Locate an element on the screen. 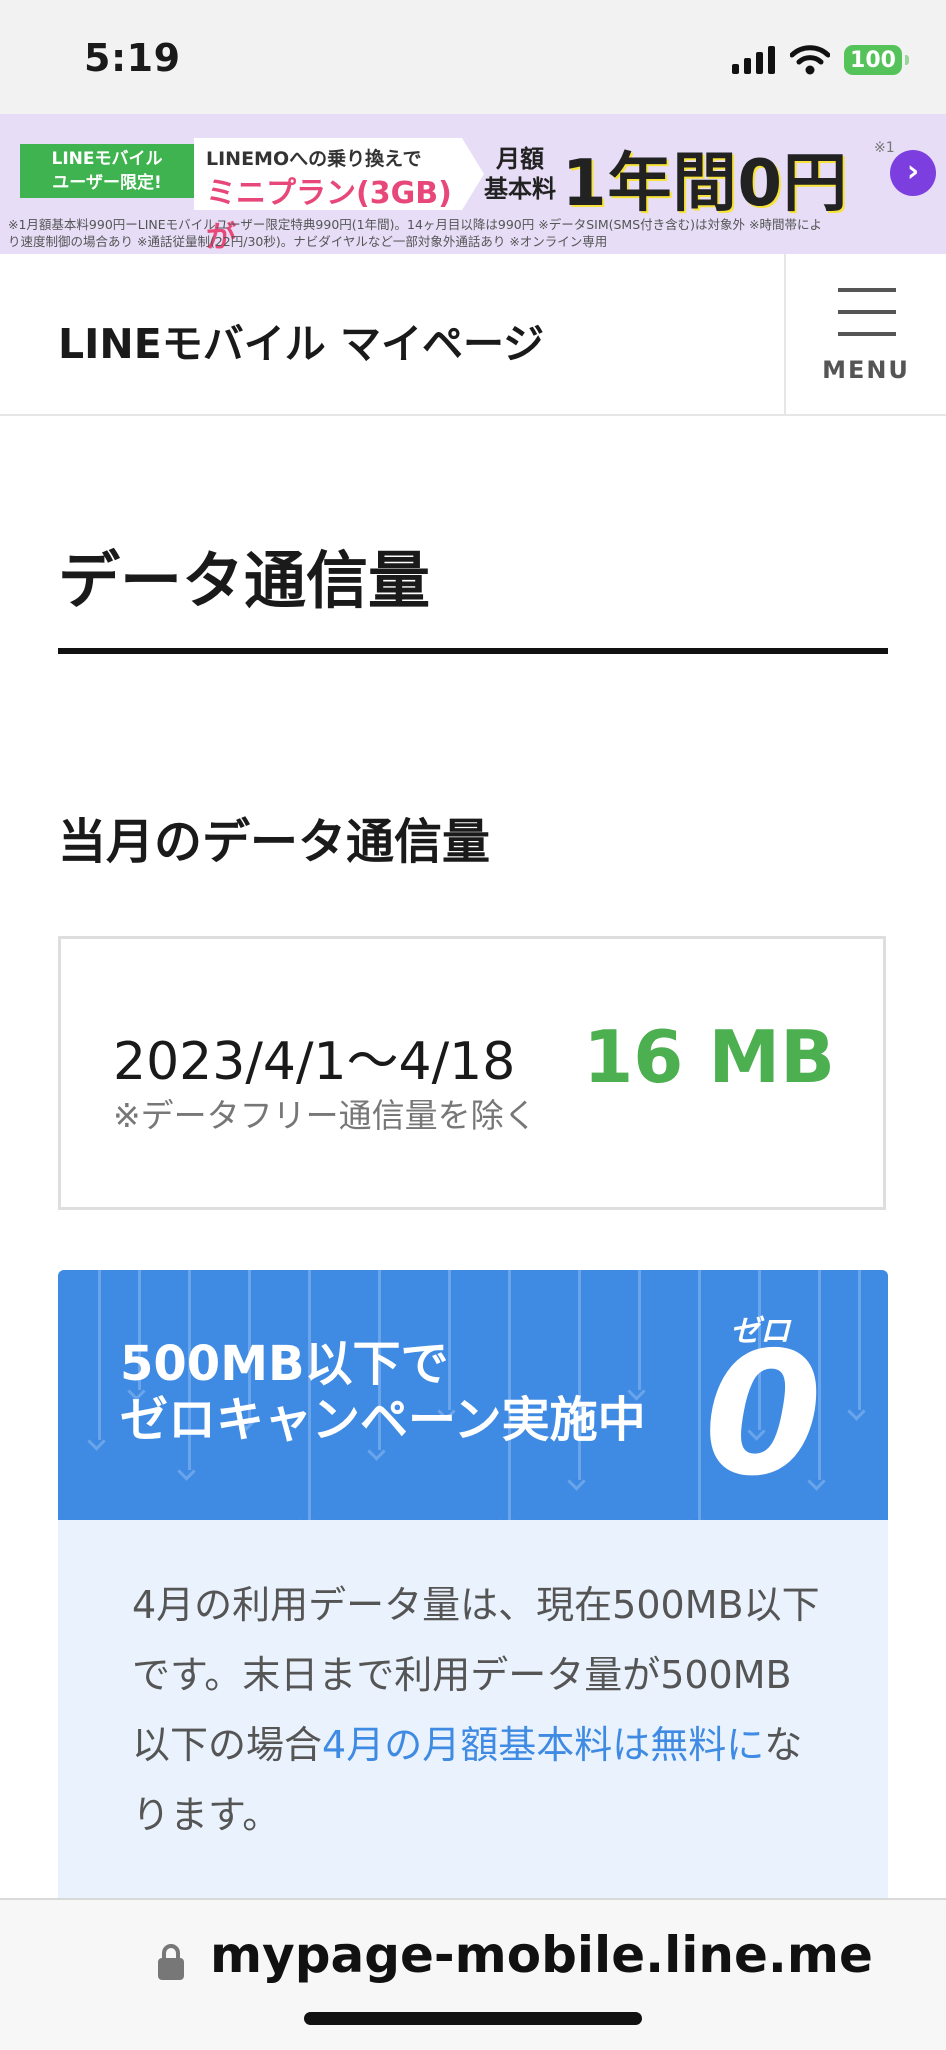 The width and height of the screenshot is (946, 2050). url-text: mypage-mobile.line.me is located at coordinates (541, 1955).